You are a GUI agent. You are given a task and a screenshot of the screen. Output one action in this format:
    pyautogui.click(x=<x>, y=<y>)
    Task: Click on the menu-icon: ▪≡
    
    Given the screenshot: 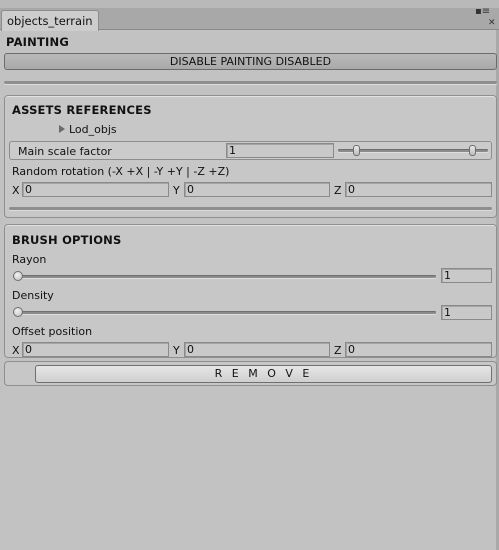 What is the action you would take?
    pyautogui.click(x=482, y=12)
    